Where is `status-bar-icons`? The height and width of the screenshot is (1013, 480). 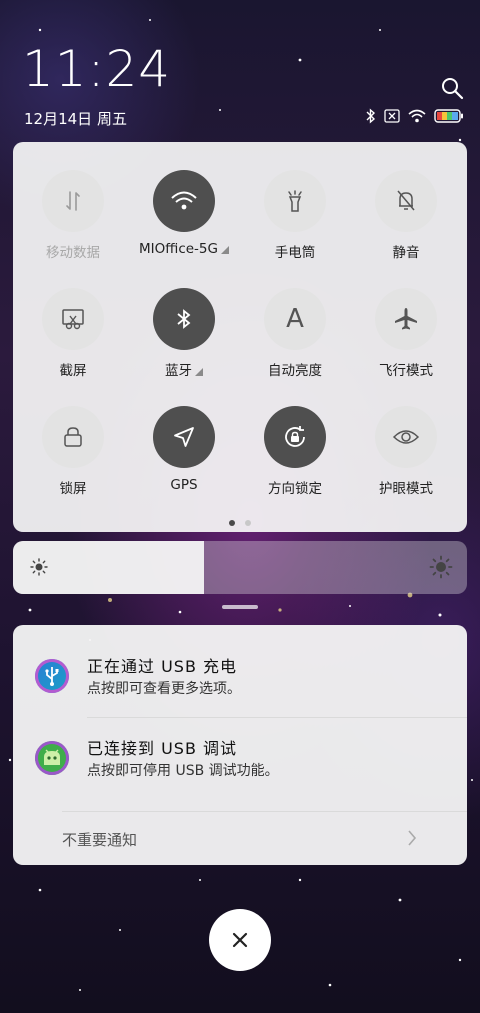 status-bar-icons is located at coordinates (415, 116).